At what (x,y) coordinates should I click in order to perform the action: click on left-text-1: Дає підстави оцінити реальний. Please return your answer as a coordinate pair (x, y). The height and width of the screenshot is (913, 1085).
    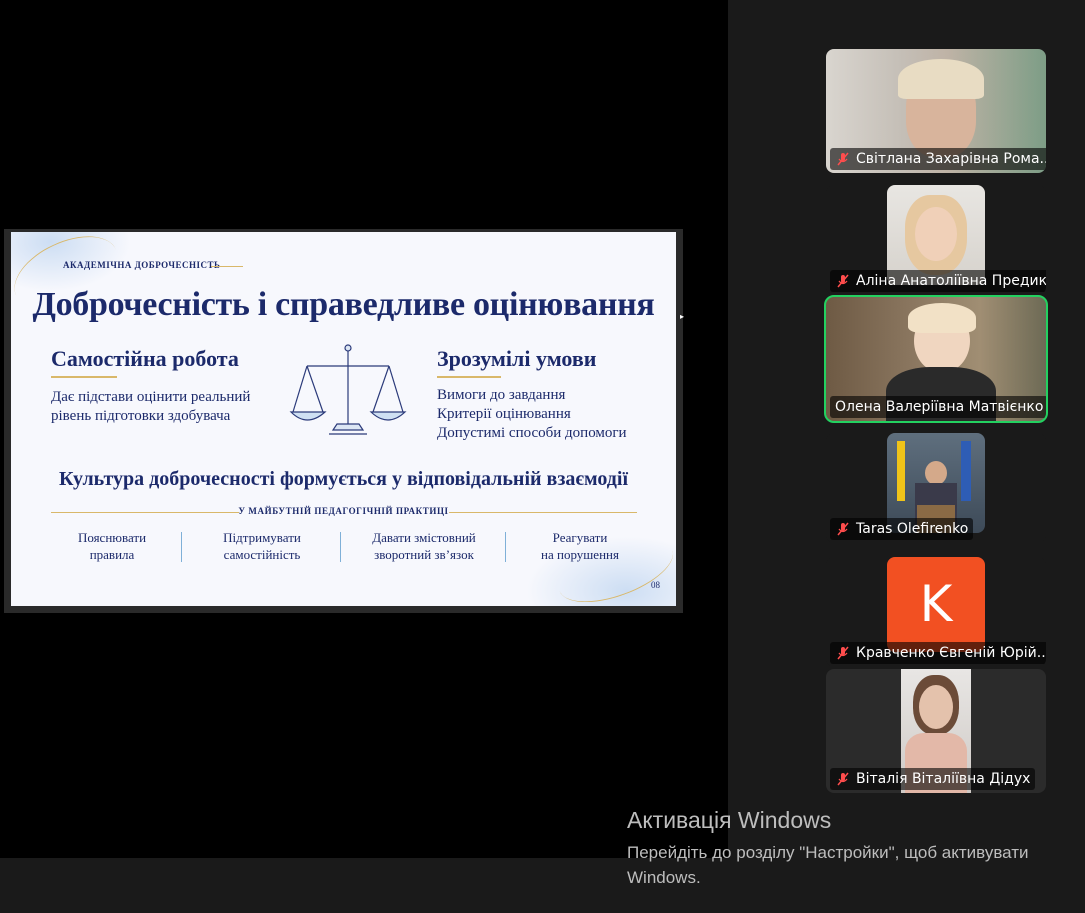
    Looking at the image, I should click on (151, 397).